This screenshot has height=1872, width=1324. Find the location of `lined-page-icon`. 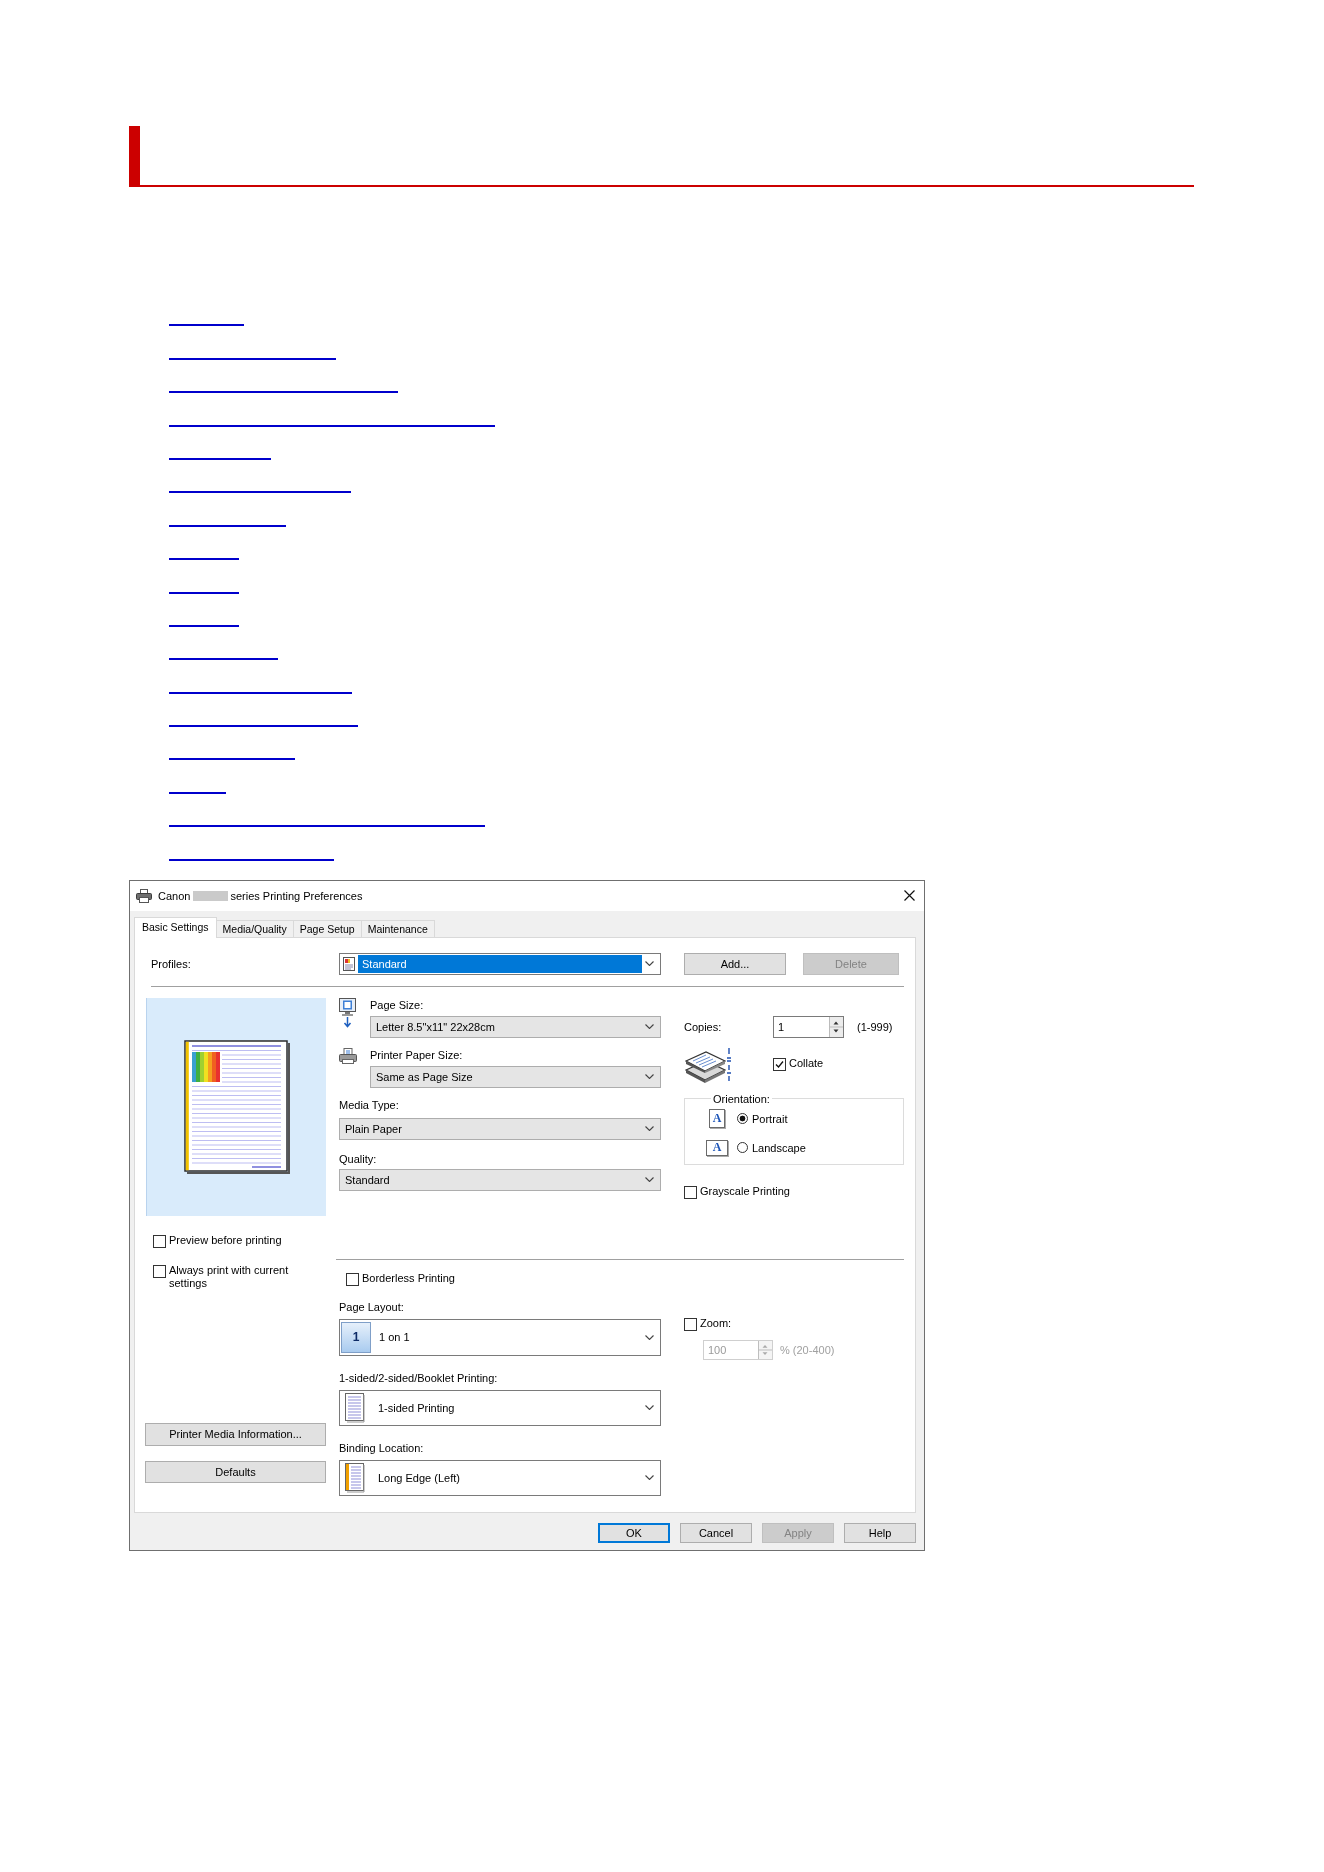

lined-page-icon is located at coordinates (355, 1407).